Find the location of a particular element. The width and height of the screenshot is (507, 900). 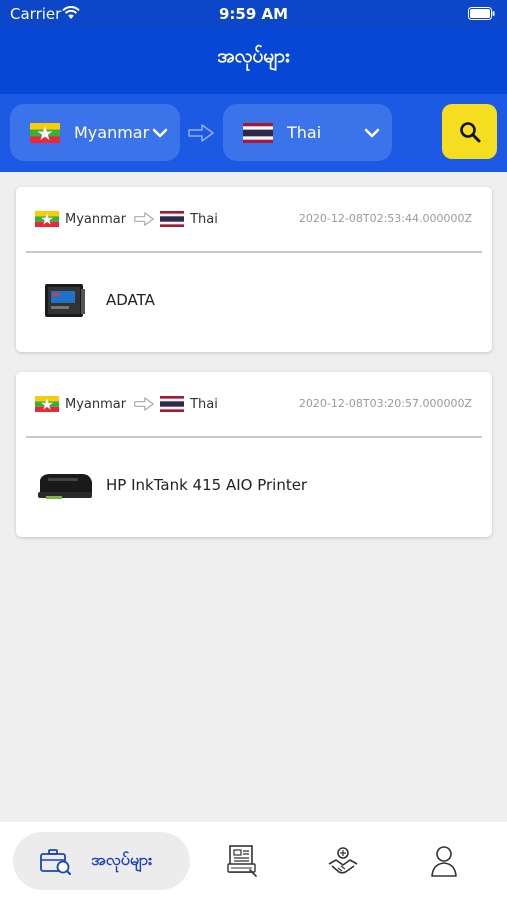

battery-icon is located at coordinates (481, 13).